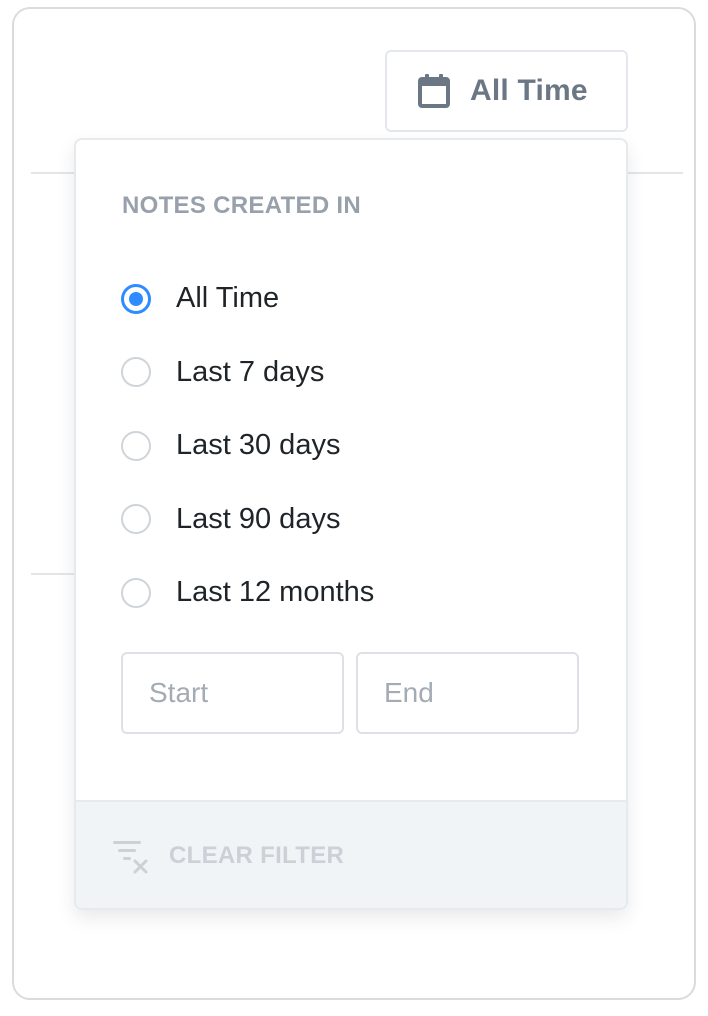 The width and height of the screenshot is (708, 1016). Describe the element at coordinates (258, 518) in the screenshot. I see `option-label: Last 90 days` at that location.